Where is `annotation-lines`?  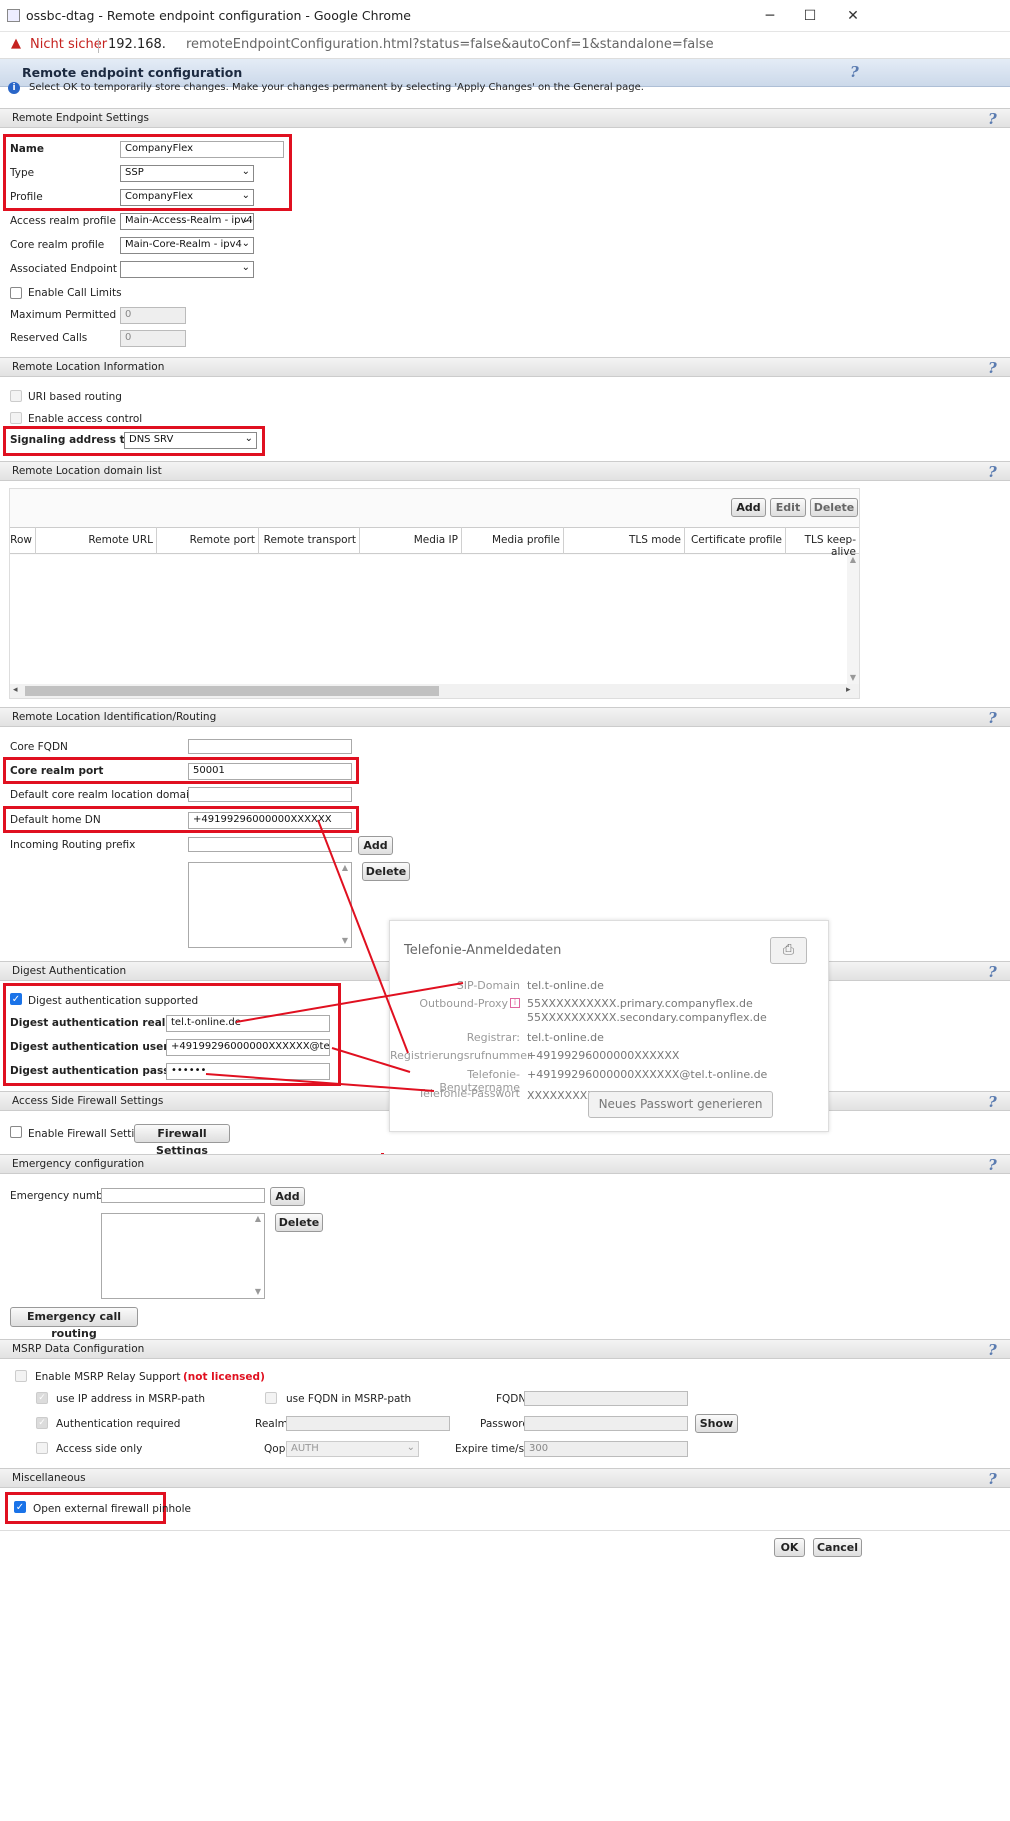
annotation-lines is located at coordinates (334, 955).